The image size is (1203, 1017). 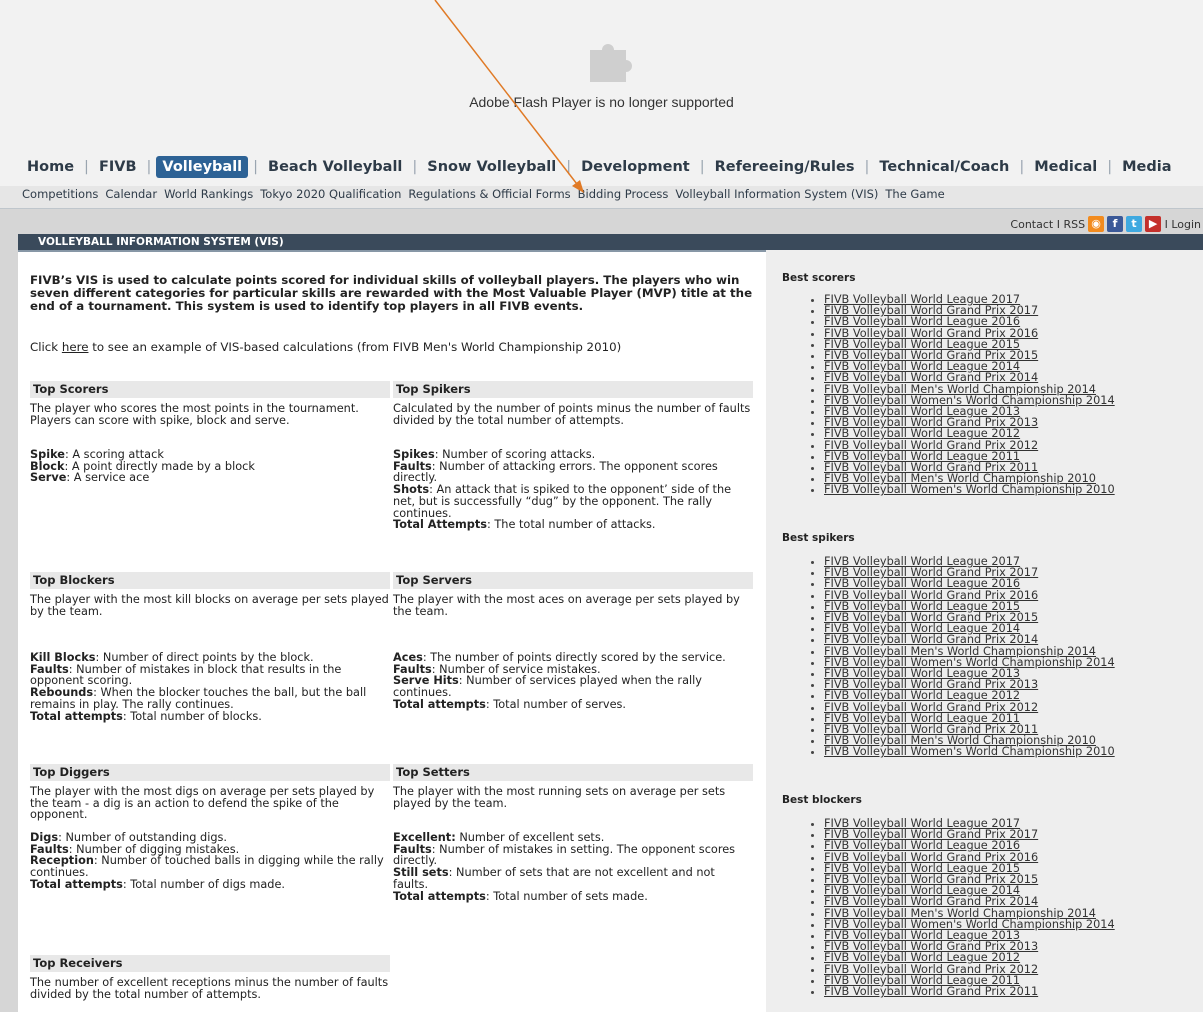 What do you see at coordinates (931, 991) in the screenshot?
I see `sidebar-link: FIVB Volleyball World Grand Prix 2011` at bounding box center [931, 991].